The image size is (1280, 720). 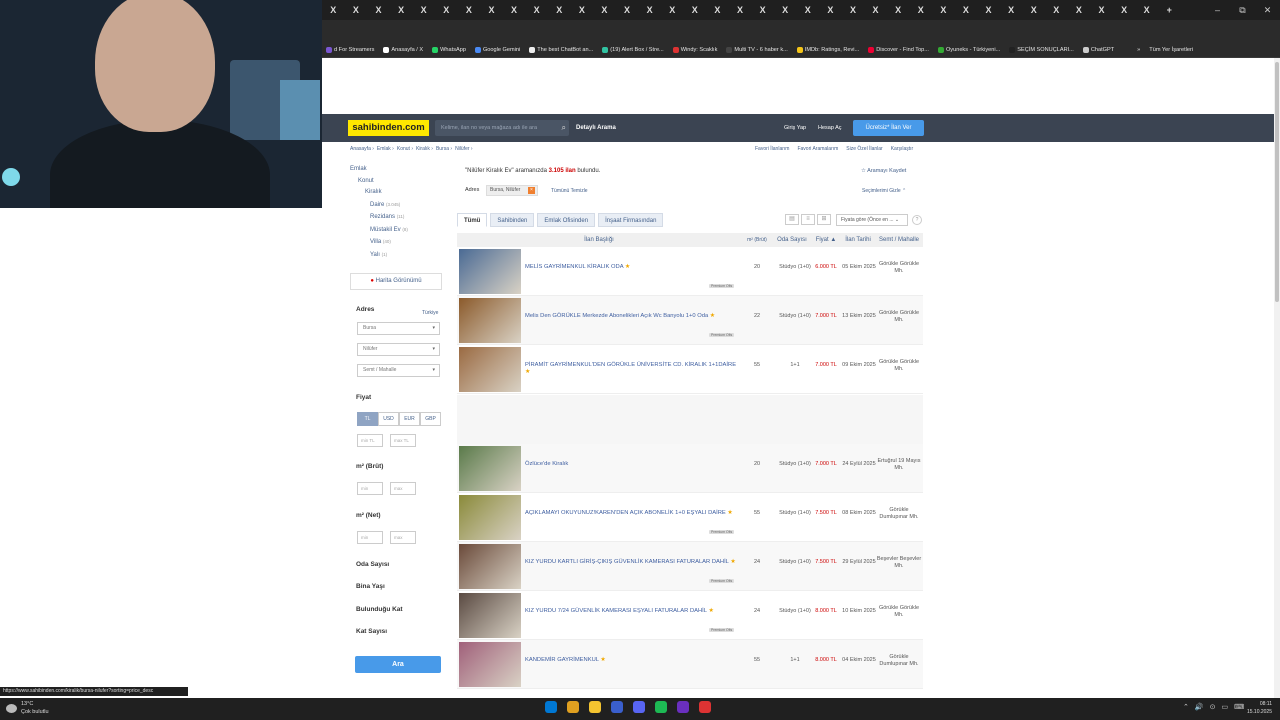 I want to click on tray-icon: 🔊, so click(x=1199, y=707).